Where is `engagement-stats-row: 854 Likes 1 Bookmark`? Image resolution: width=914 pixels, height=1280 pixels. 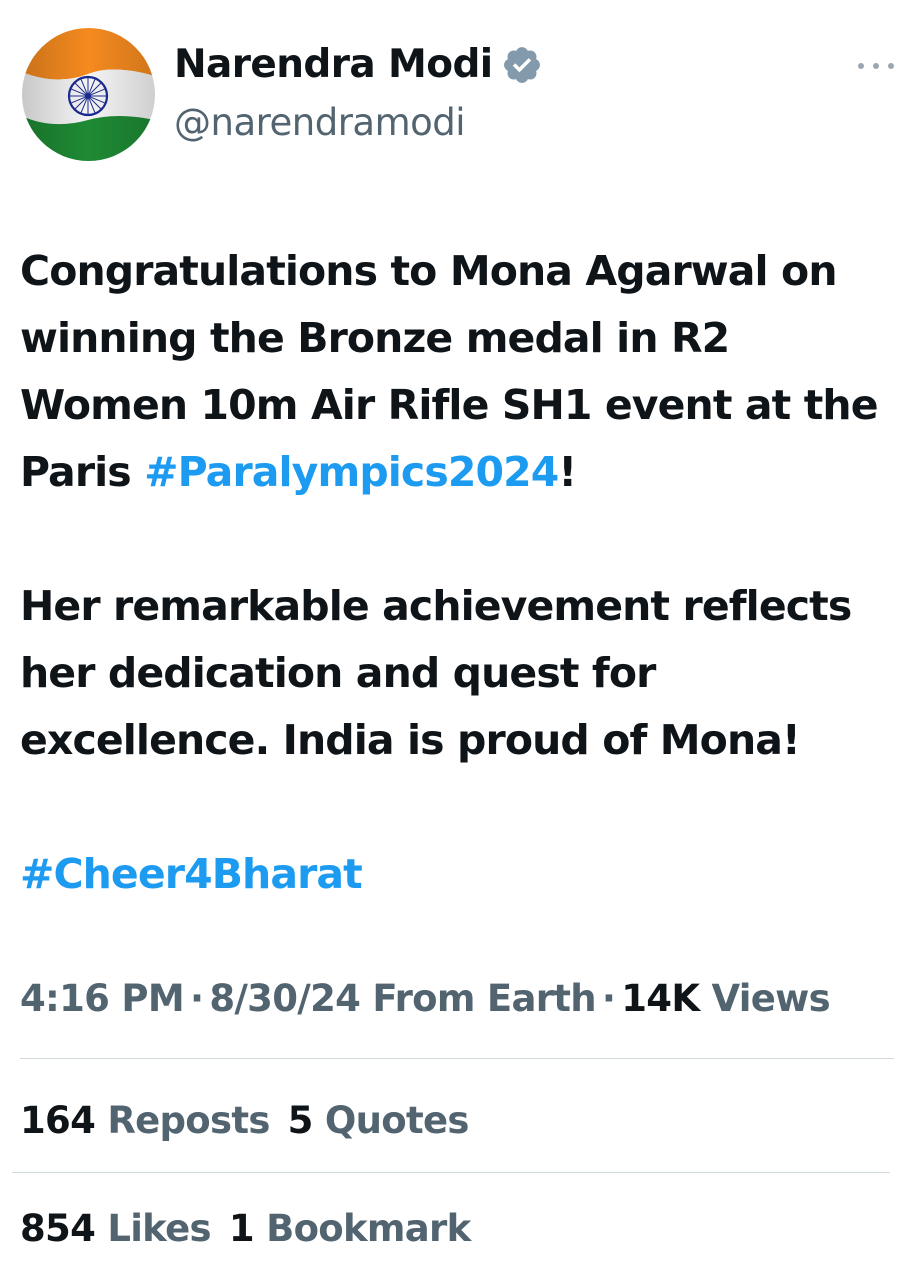
engagement-stats-row: 854 Likes 1 Bookmark is located at coordinates (245, 1228).